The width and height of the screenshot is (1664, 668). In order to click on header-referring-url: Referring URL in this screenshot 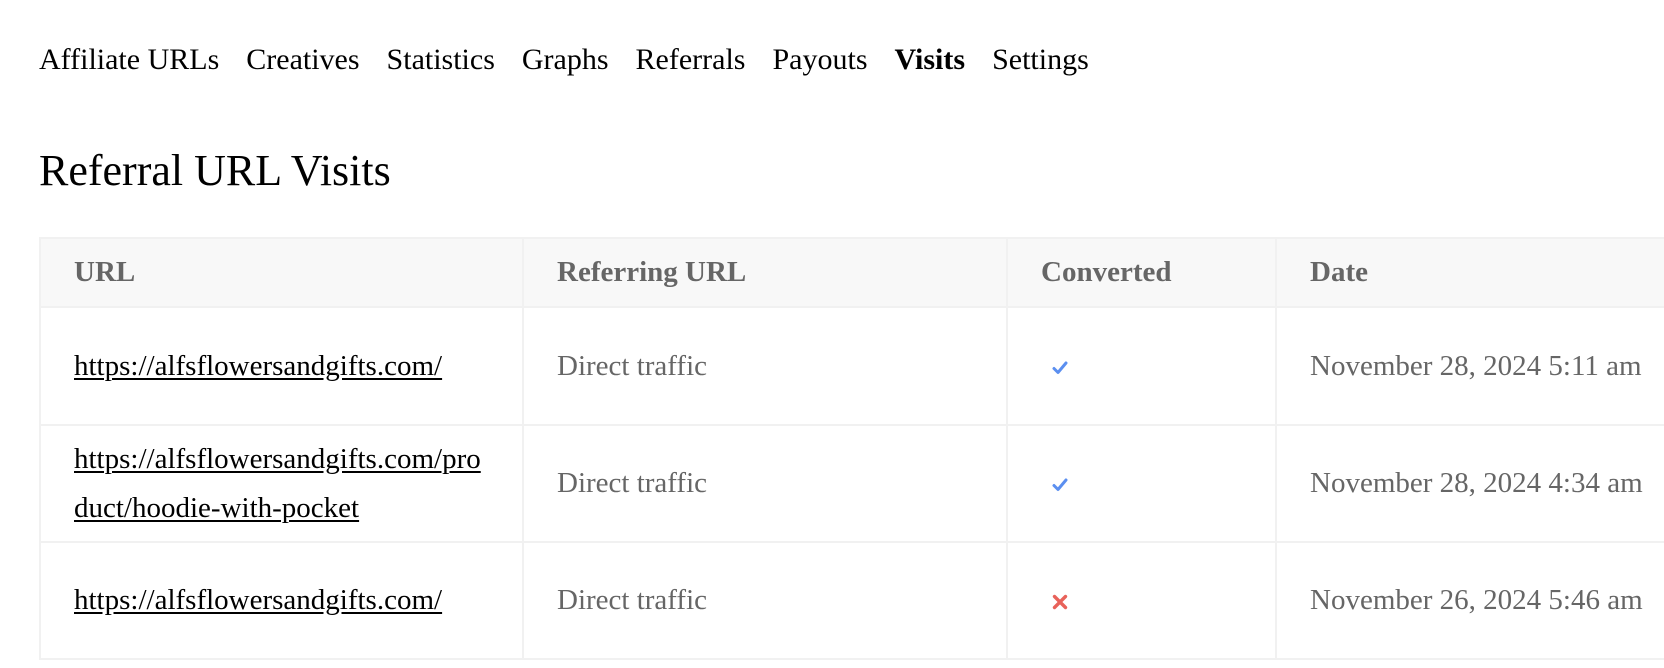, I will do `click(765, 272)`.